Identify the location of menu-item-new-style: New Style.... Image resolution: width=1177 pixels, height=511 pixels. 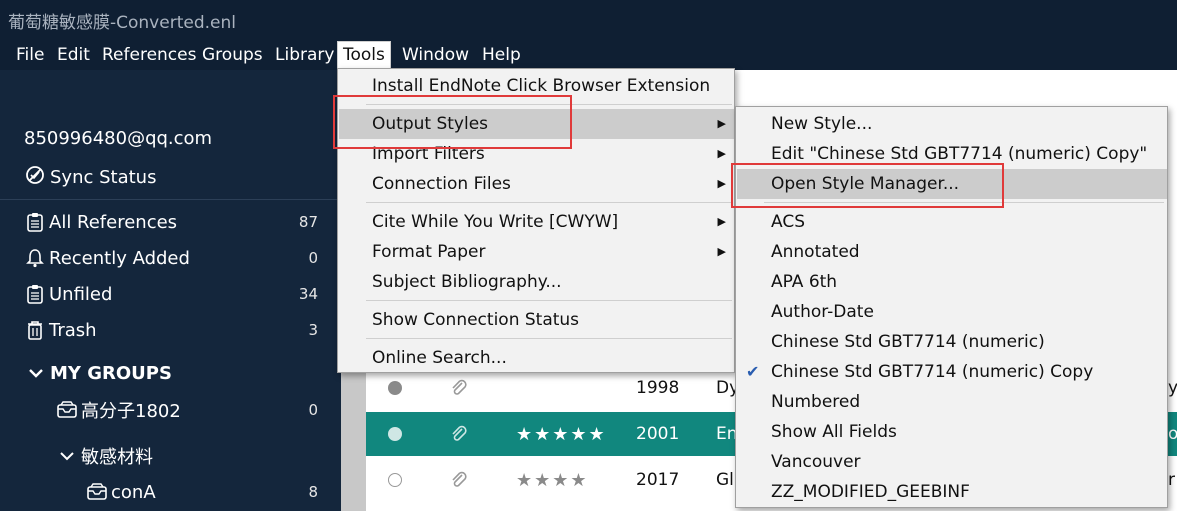
(952, 124).